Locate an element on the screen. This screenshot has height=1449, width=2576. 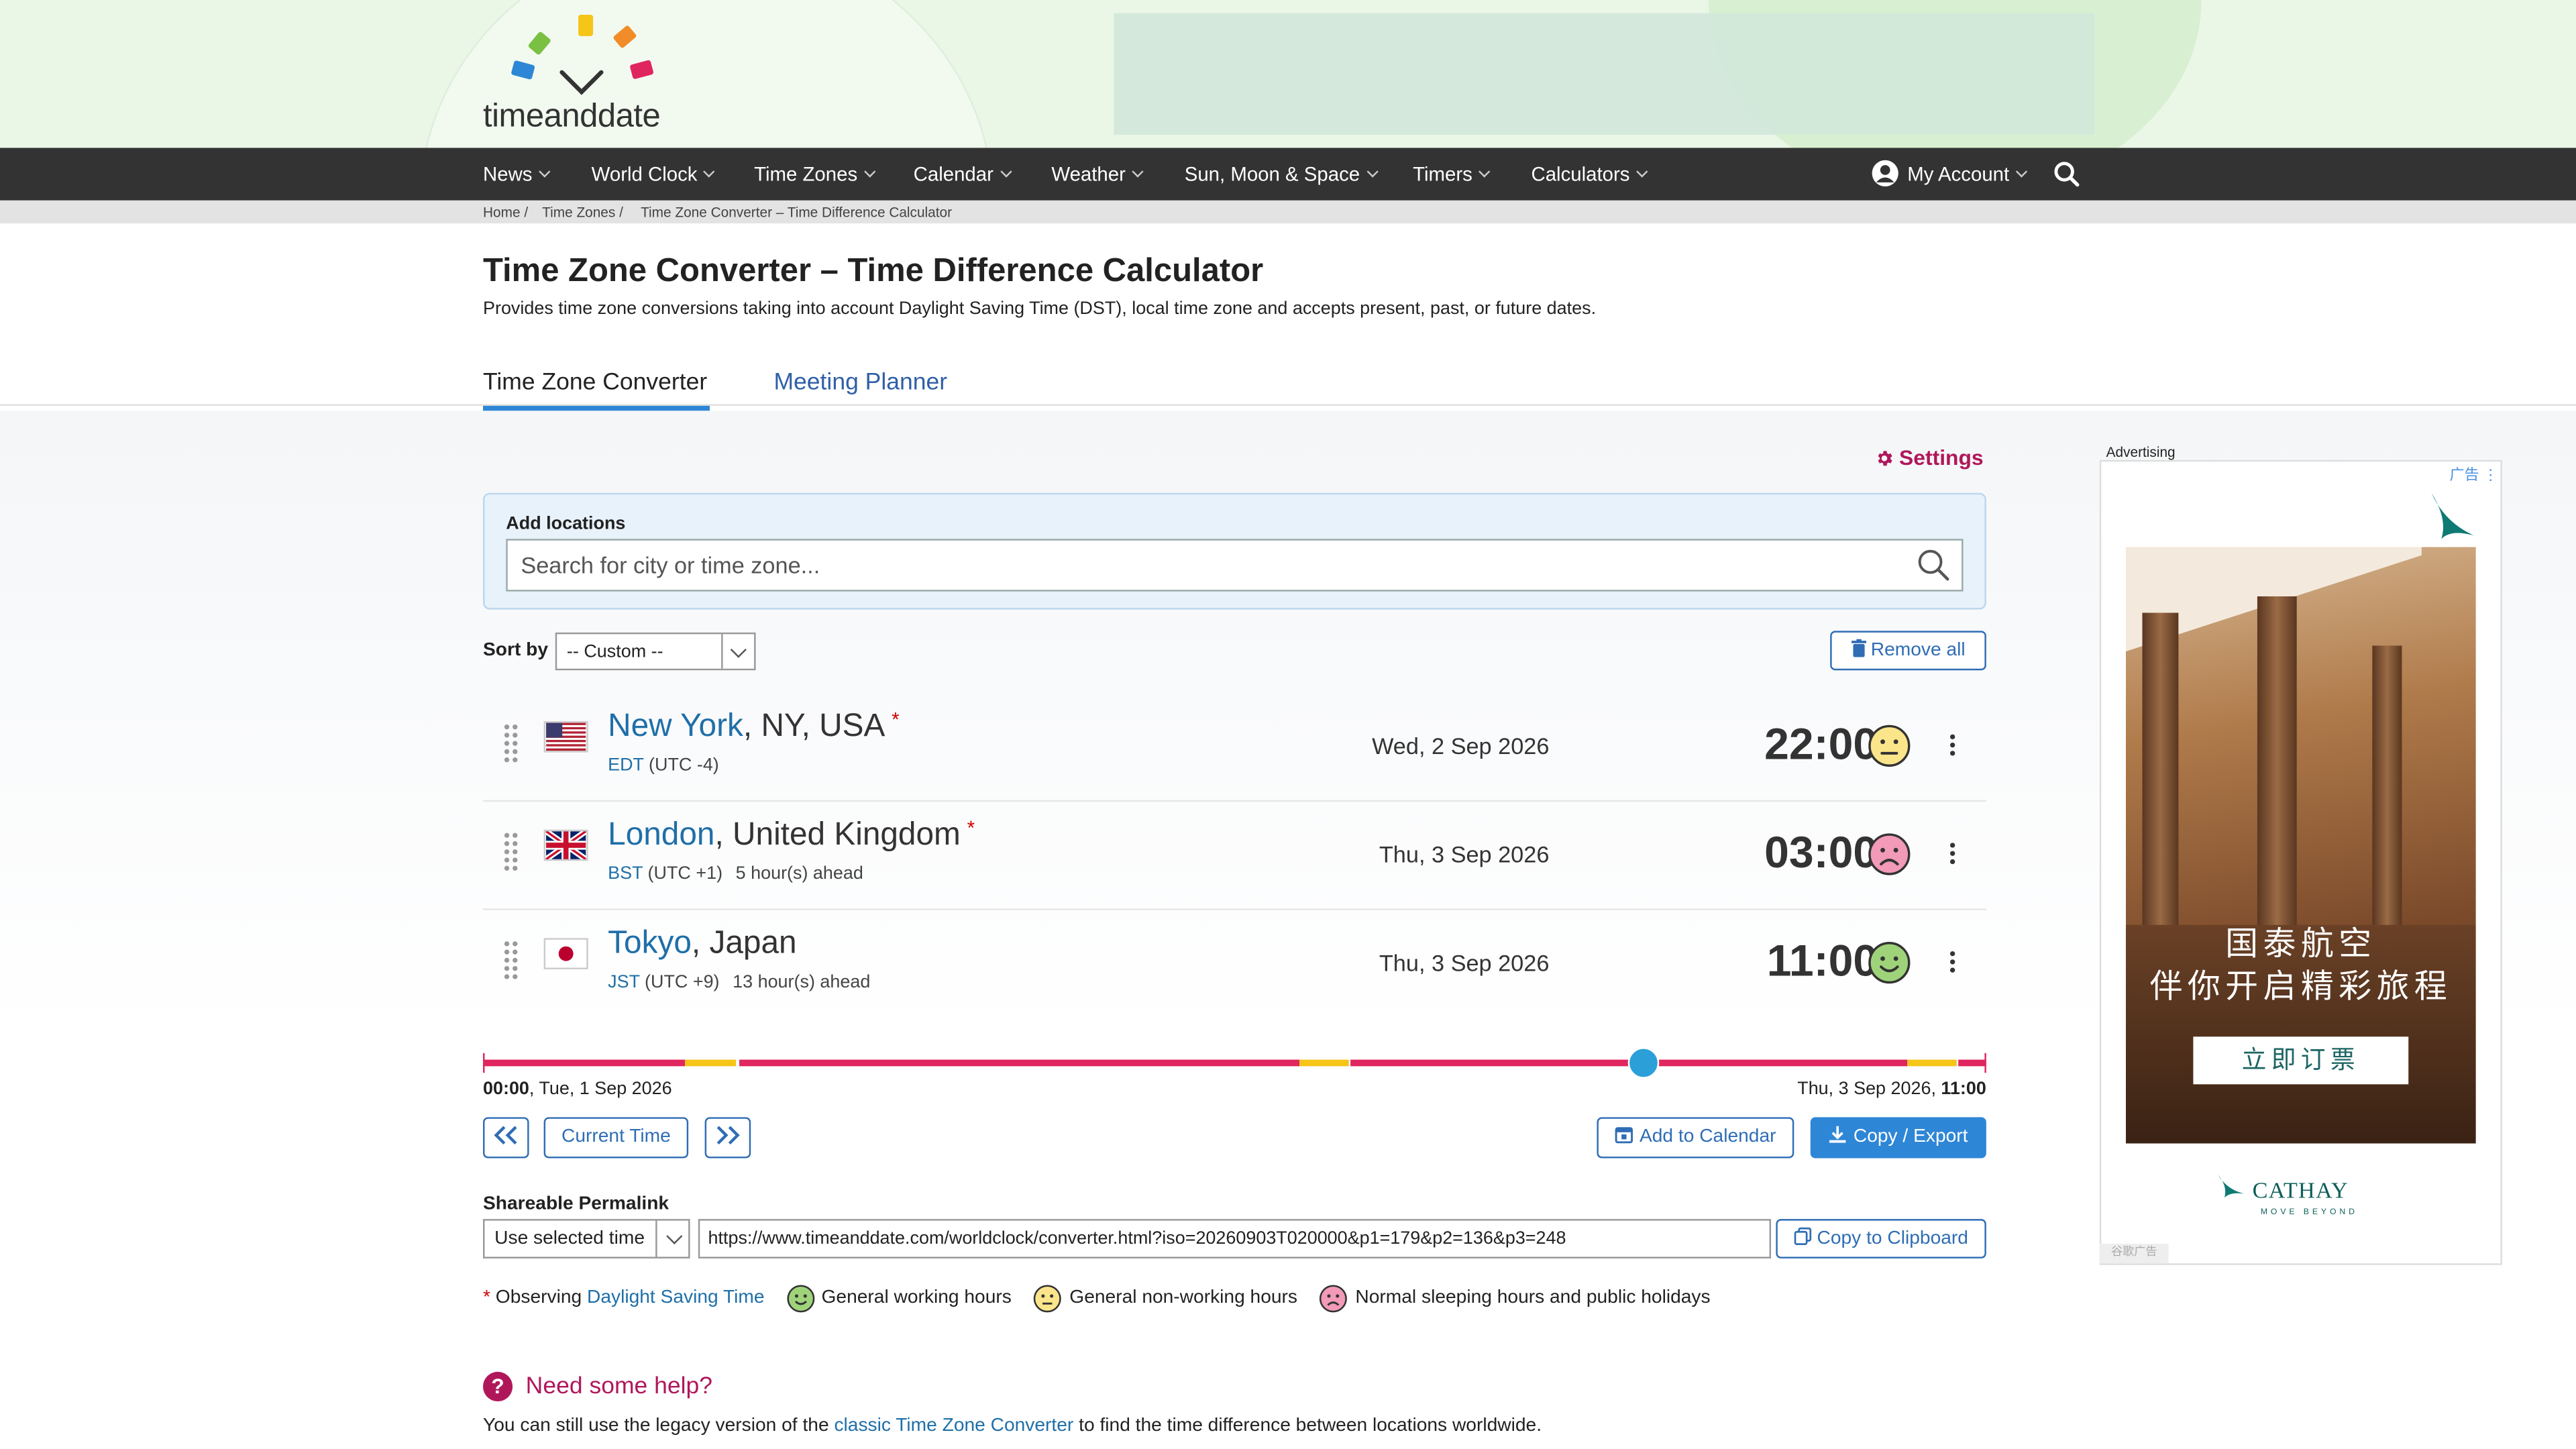
add-to-calendar-button: Add to Calendar is located at coordinates (1695, 1138).